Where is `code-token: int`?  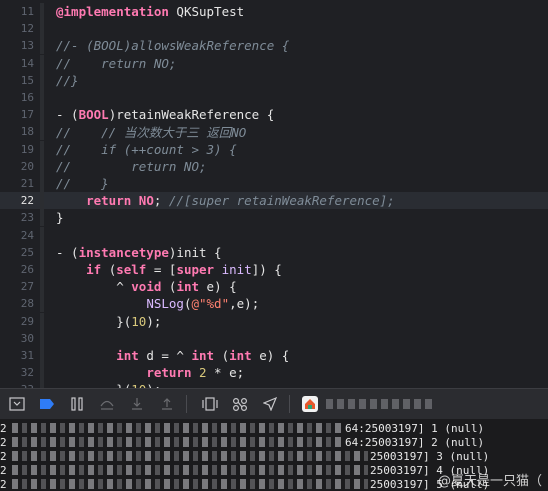
code-token: int is located at coordinates (127, 355).